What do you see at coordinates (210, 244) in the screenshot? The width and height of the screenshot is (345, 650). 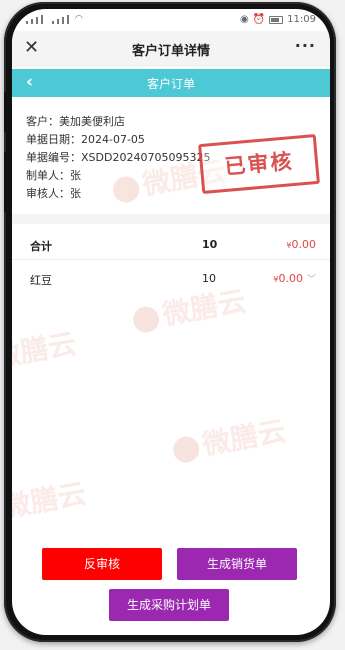 I see `total-qty: 10` at bounding box center [210, 244].